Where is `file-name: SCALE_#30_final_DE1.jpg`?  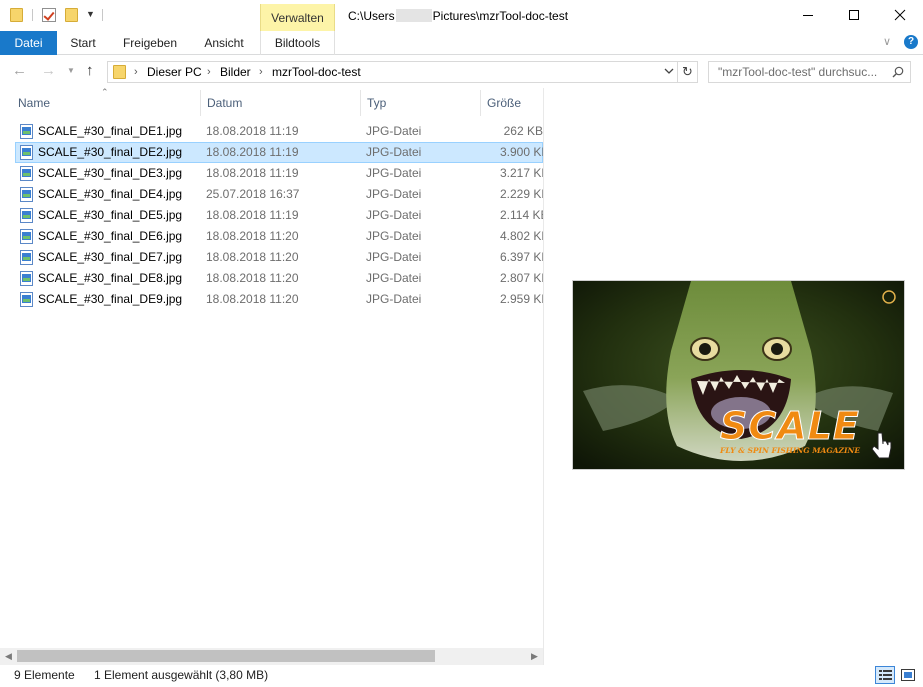
file-name: SCALE_#30_final_DE1.jpg is located at coordinates (110, 131).